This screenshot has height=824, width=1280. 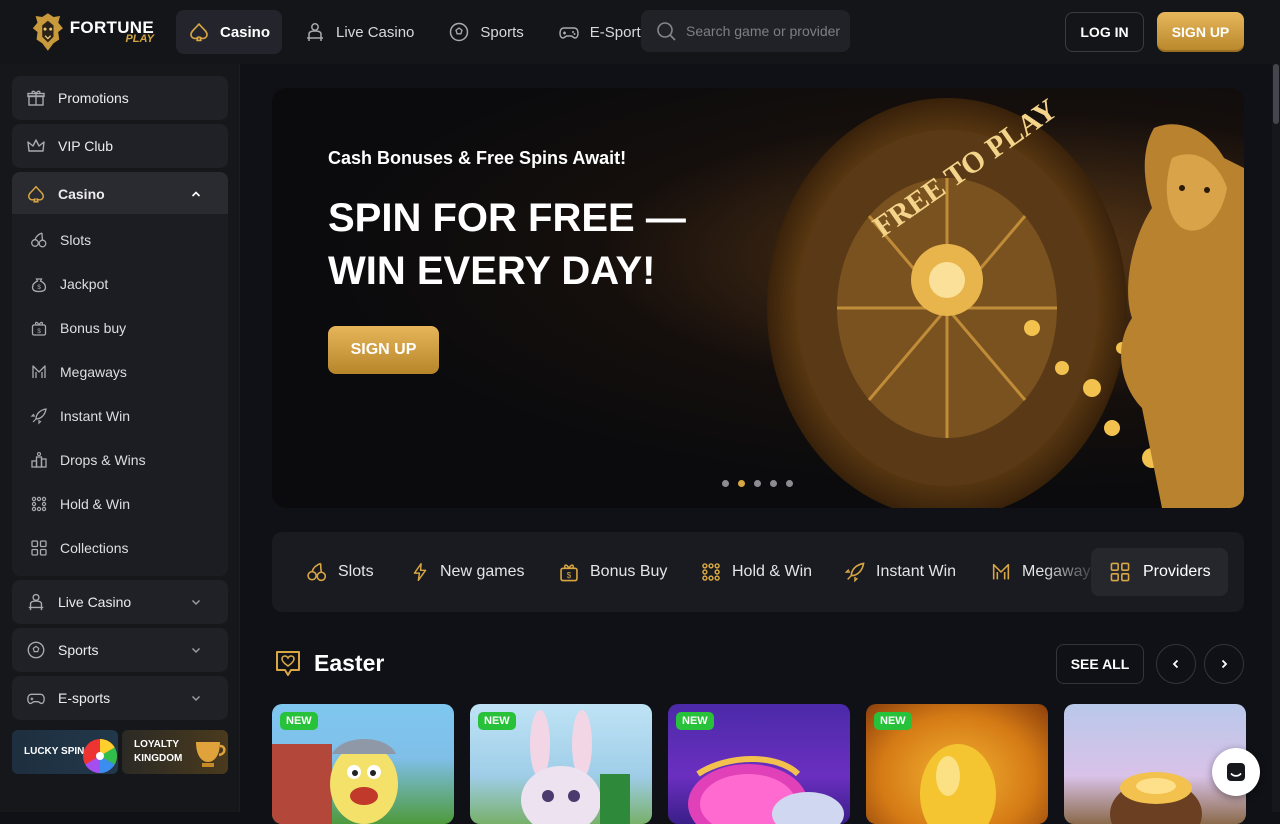 I want to click on chevron-up-icon, so click(x=196, y=194).